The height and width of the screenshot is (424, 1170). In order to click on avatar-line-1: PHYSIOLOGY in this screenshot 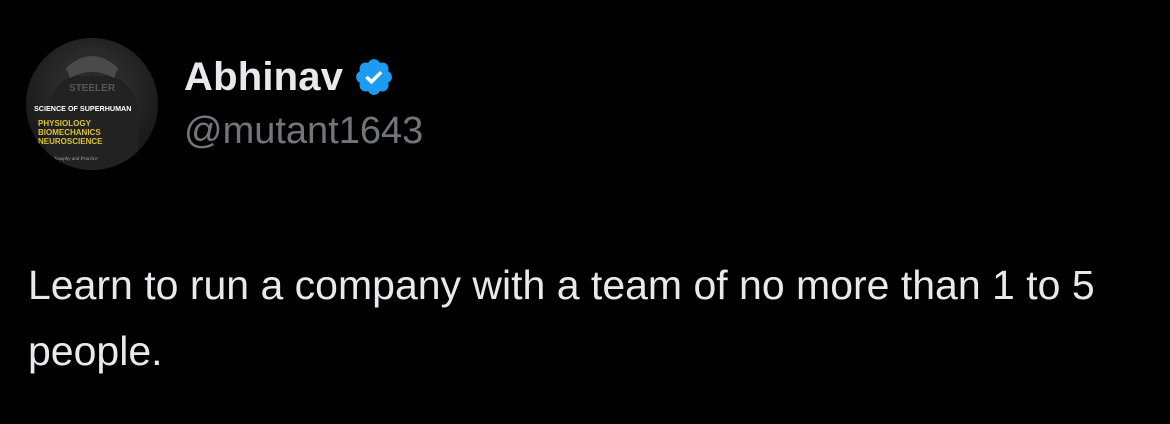, I will do `click(65, 123)`.